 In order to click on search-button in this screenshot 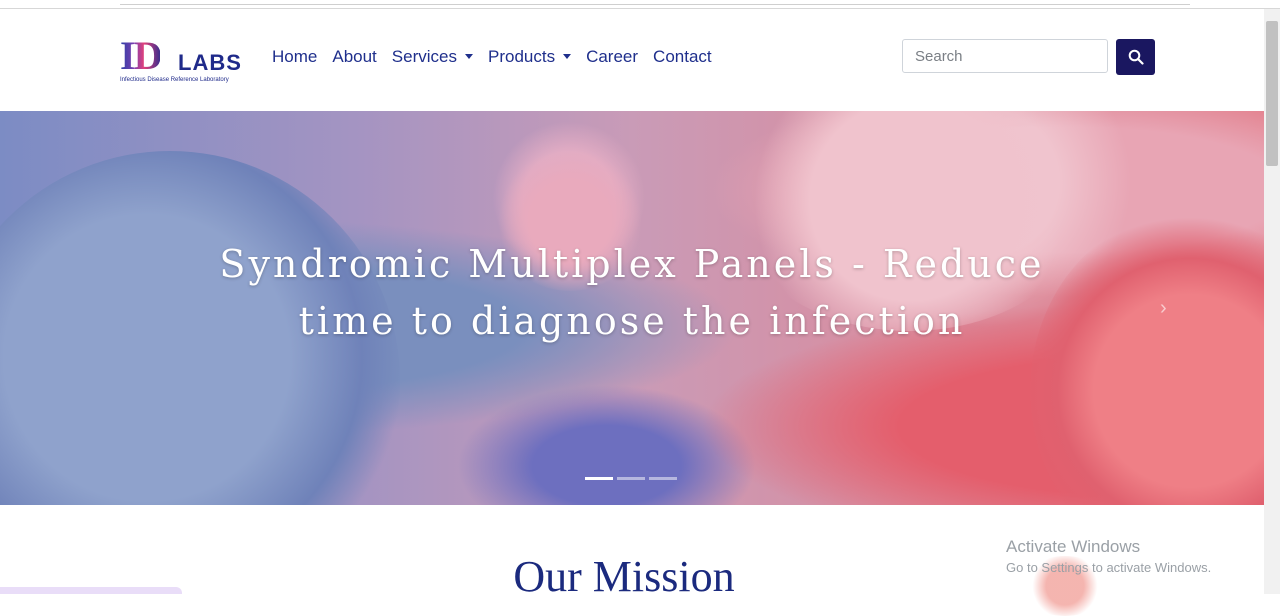, I will do `click(1135, 57)`.